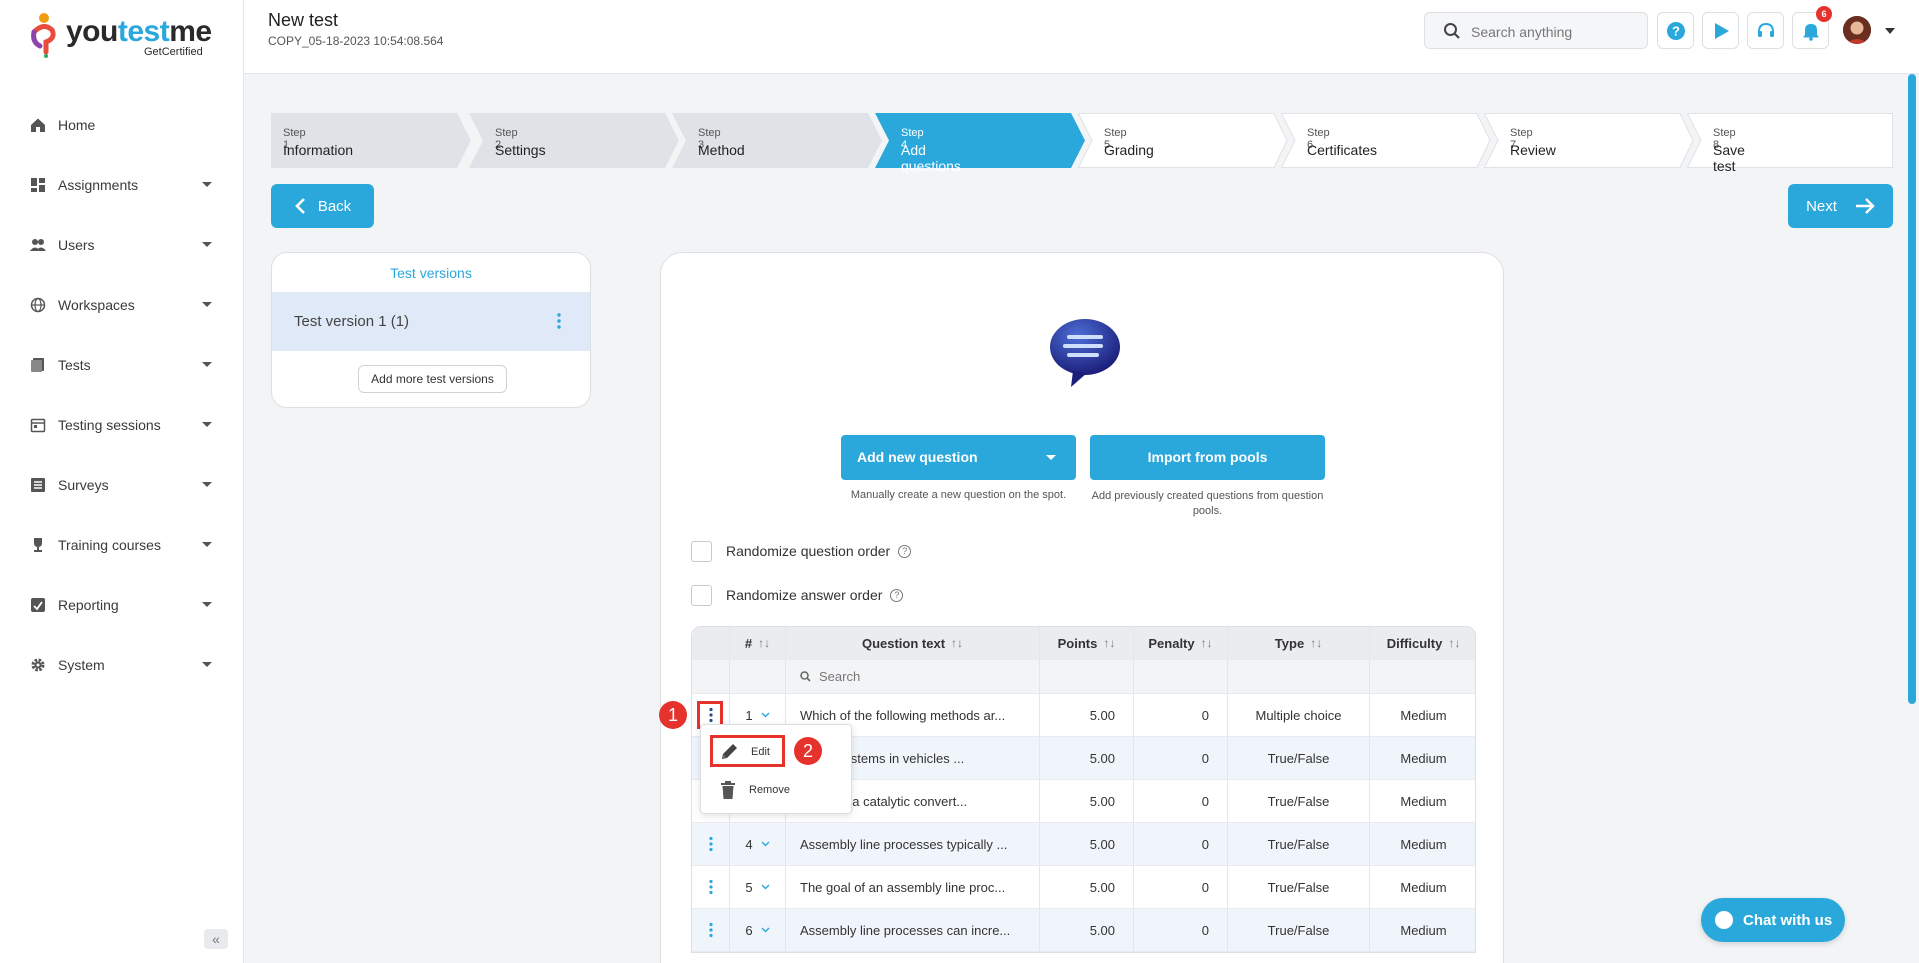  What do you see at coordinates (38, 125) in the screenshot?
I see `home-icon` at bounding box center [38, 125].